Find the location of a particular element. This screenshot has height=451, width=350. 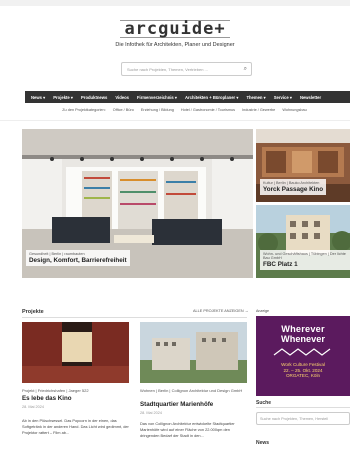

show-all-projects-link: ALLE PROJEKTE ANZEIGEN → is located at coordinates (221, 311).